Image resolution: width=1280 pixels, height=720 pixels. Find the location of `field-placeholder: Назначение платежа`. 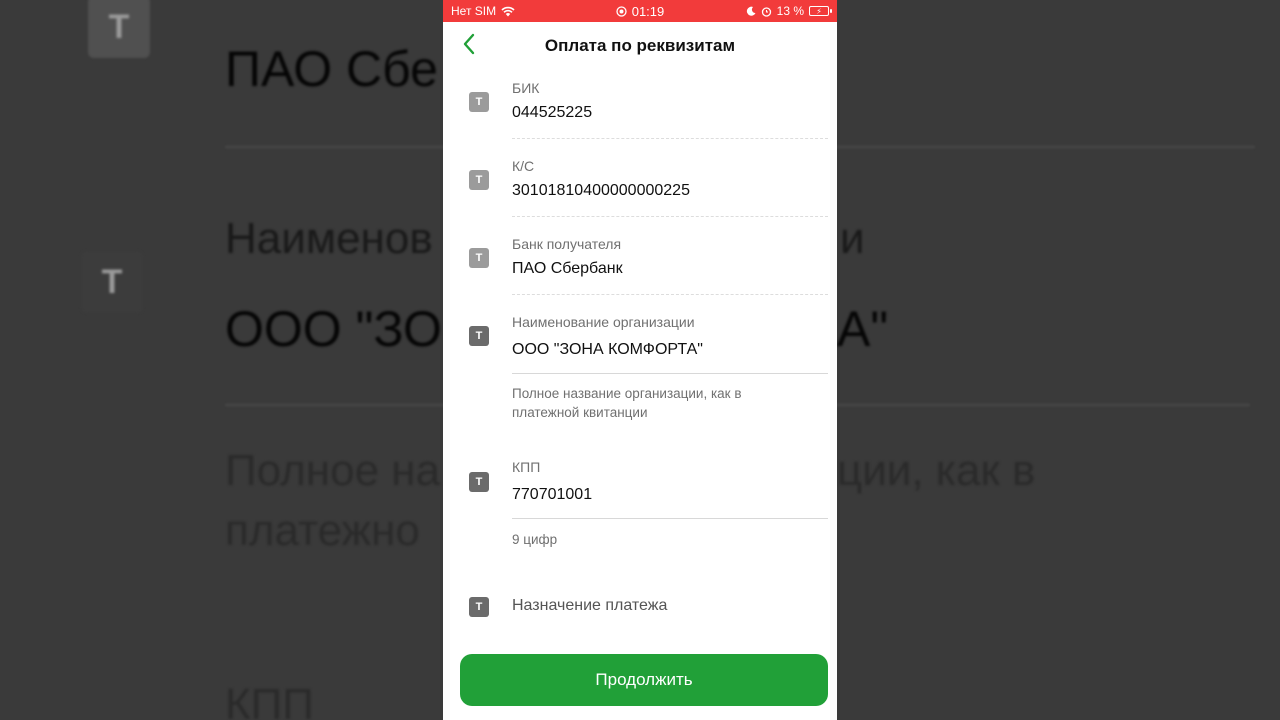

field-placeholder: Назначение платежа is located at coordinates (590, 605).